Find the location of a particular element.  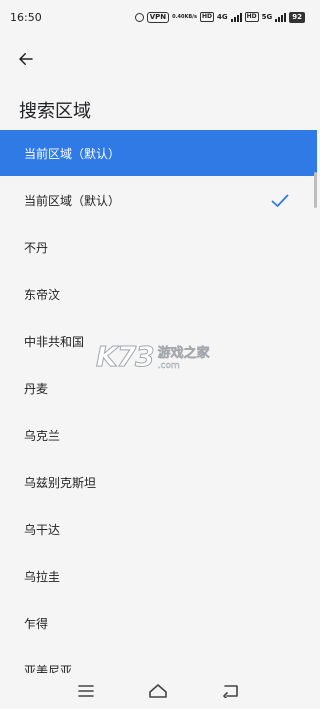

scrollbar-thumb is located at coordinates (315, 190).